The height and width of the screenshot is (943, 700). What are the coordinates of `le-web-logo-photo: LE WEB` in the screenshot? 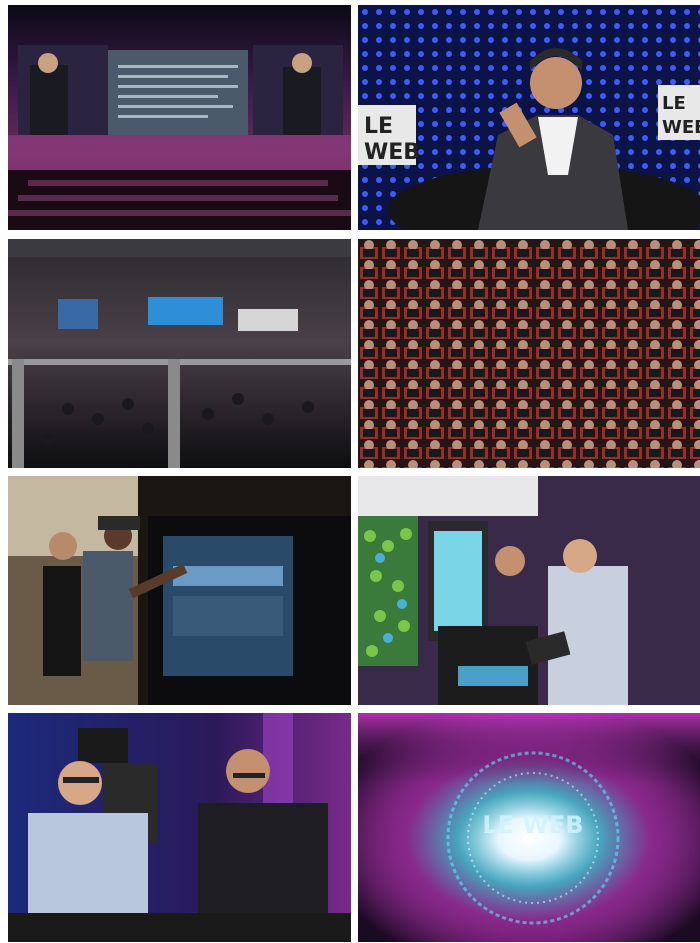 It's located at (529, 827).